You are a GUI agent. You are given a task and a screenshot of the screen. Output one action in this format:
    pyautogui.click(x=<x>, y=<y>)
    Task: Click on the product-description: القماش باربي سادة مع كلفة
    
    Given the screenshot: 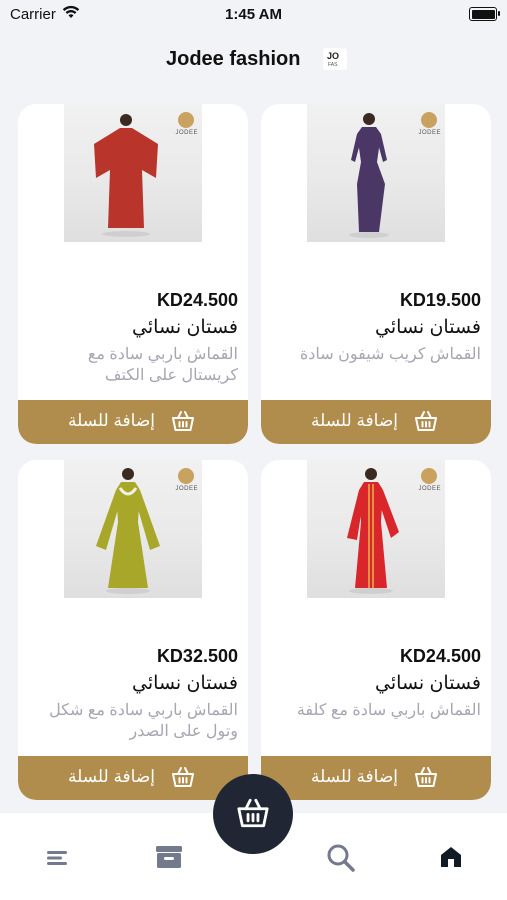 What is the action you would take?
    pyautogui.click(x=388, y=710)
    